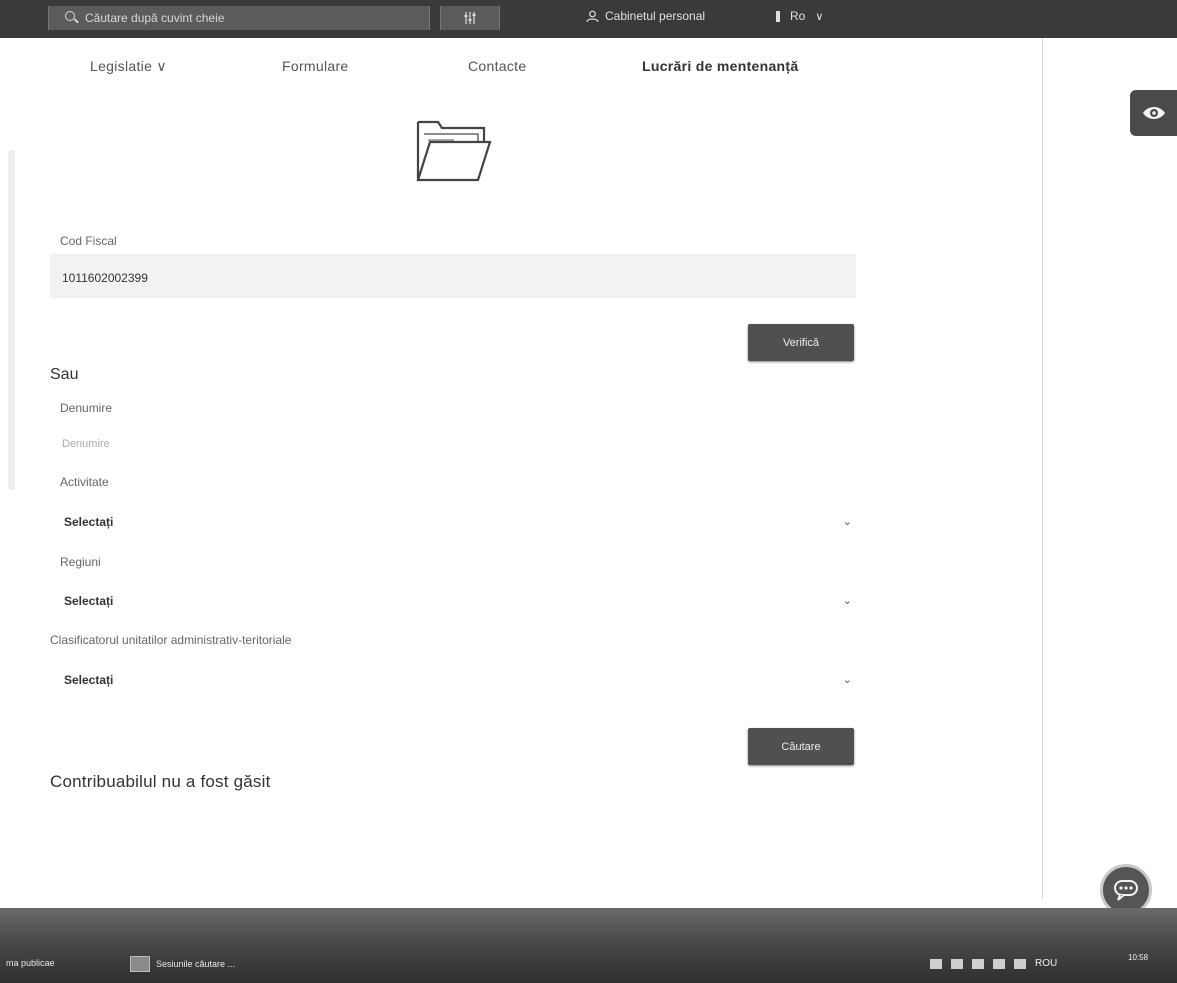 This screenshot has width=1177, height=983. I want to click on eye-icon, so click(1153, 113).